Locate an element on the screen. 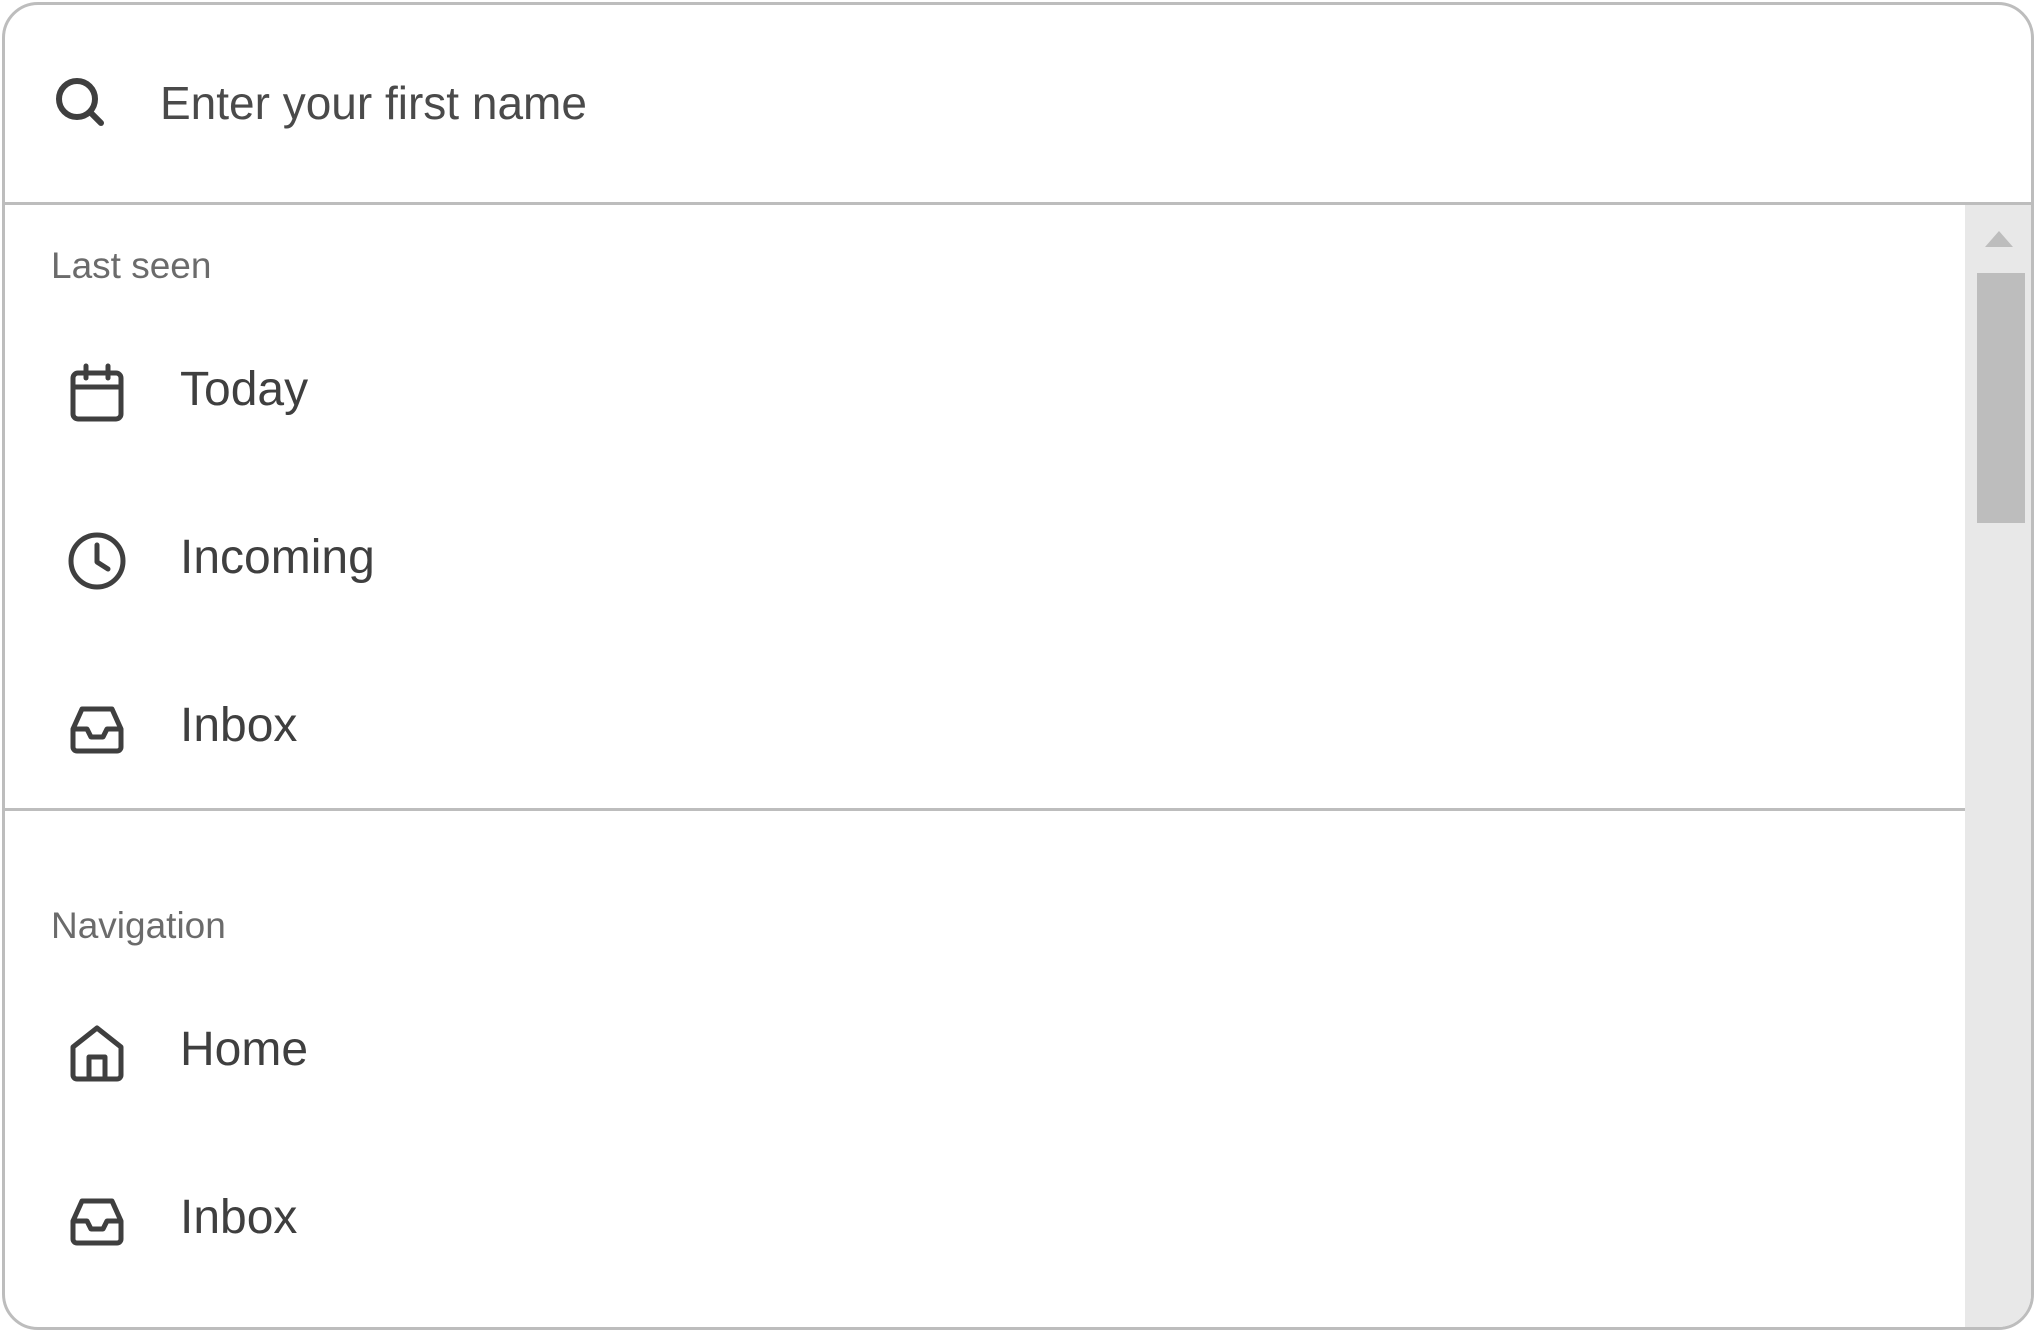 Image resolution: width=2040 pixels, height=1336 pixels. search-bar is located at coordinates (1018, 105).